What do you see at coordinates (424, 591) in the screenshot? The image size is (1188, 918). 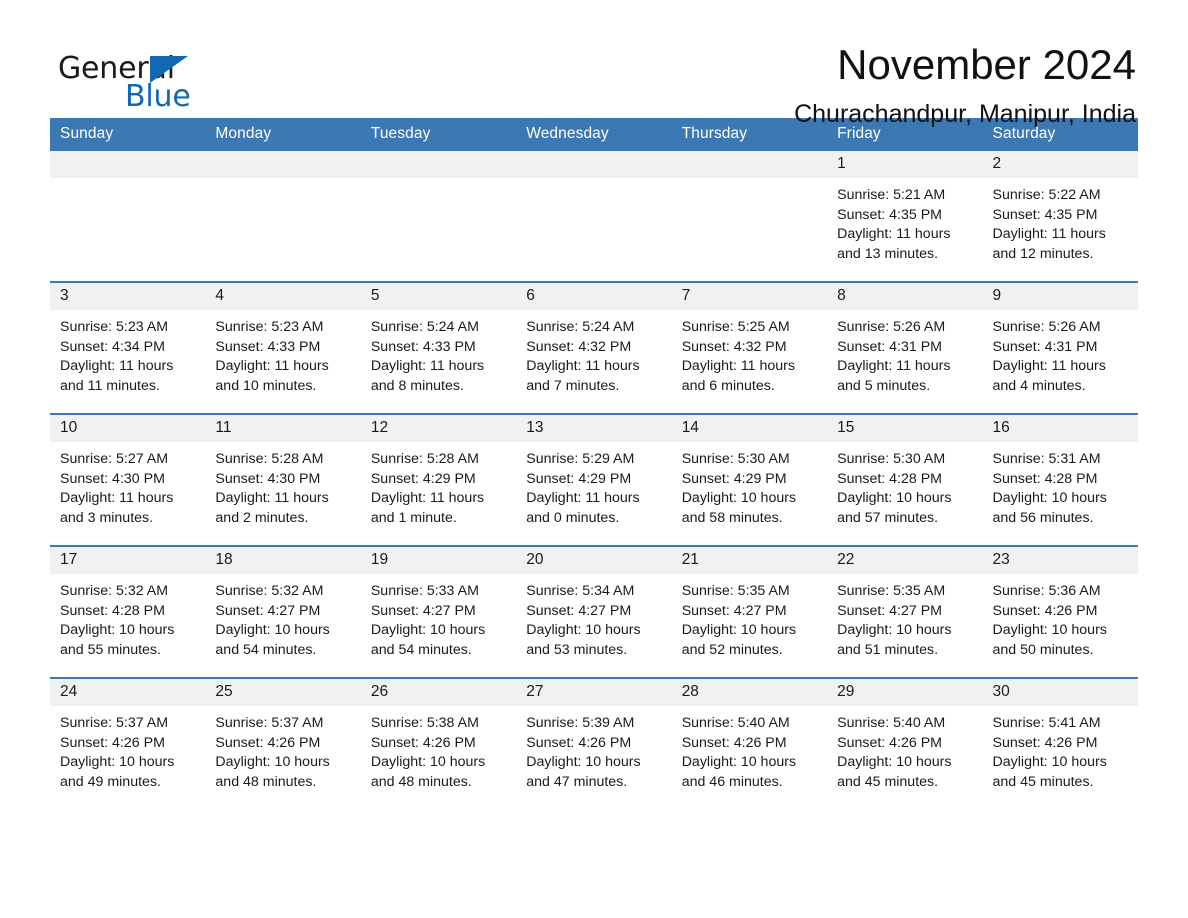 I see `sunrise-text: Sunrise: 5:33 AM` at bounding box center [424, 591].